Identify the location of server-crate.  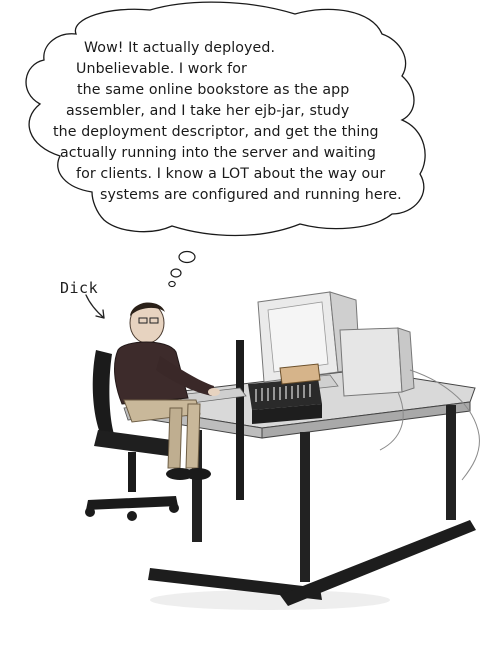
(285, 393).